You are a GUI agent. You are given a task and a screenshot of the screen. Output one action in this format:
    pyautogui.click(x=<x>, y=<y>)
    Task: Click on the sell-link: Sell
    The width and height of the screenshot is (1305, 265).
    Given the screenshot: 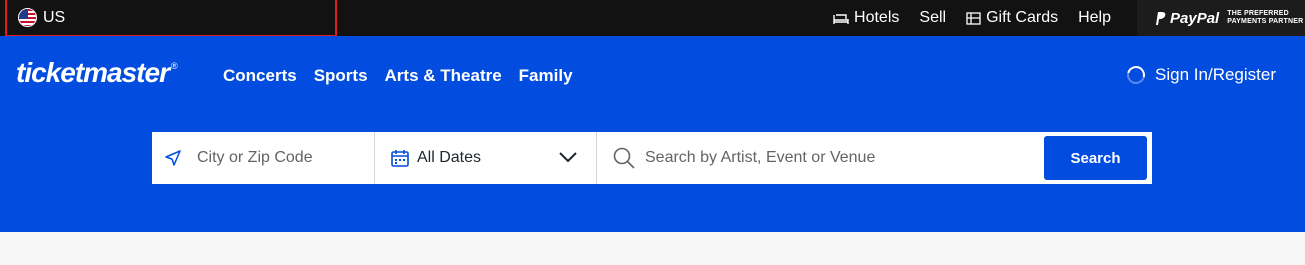 What is the action you would take?
    pyautogui.click(x=932, y=18)
    